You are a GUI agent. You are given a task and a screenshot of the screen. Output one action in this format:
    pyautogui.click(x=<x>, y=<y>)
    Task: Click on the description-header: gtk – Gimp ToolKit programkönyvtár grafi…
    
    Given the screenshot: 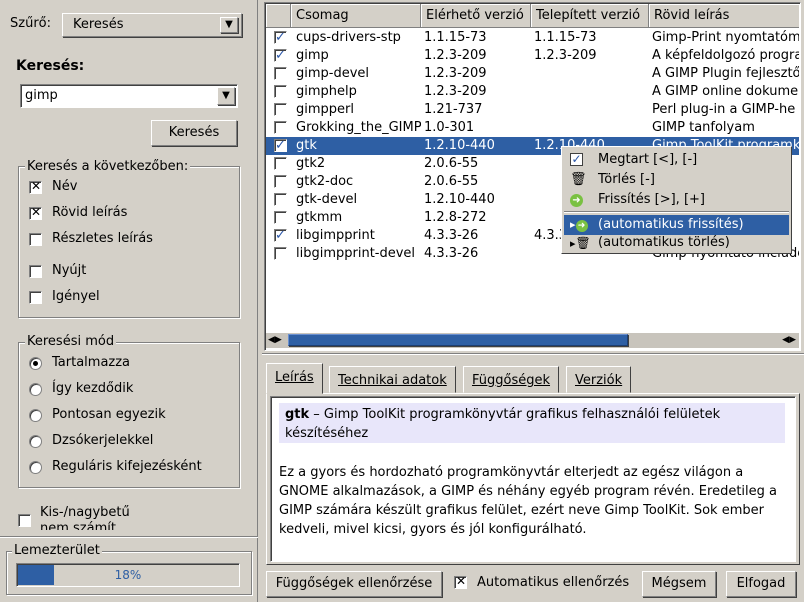 What is the action you would take?
    pyautogui.click(x=532, y=423)
    